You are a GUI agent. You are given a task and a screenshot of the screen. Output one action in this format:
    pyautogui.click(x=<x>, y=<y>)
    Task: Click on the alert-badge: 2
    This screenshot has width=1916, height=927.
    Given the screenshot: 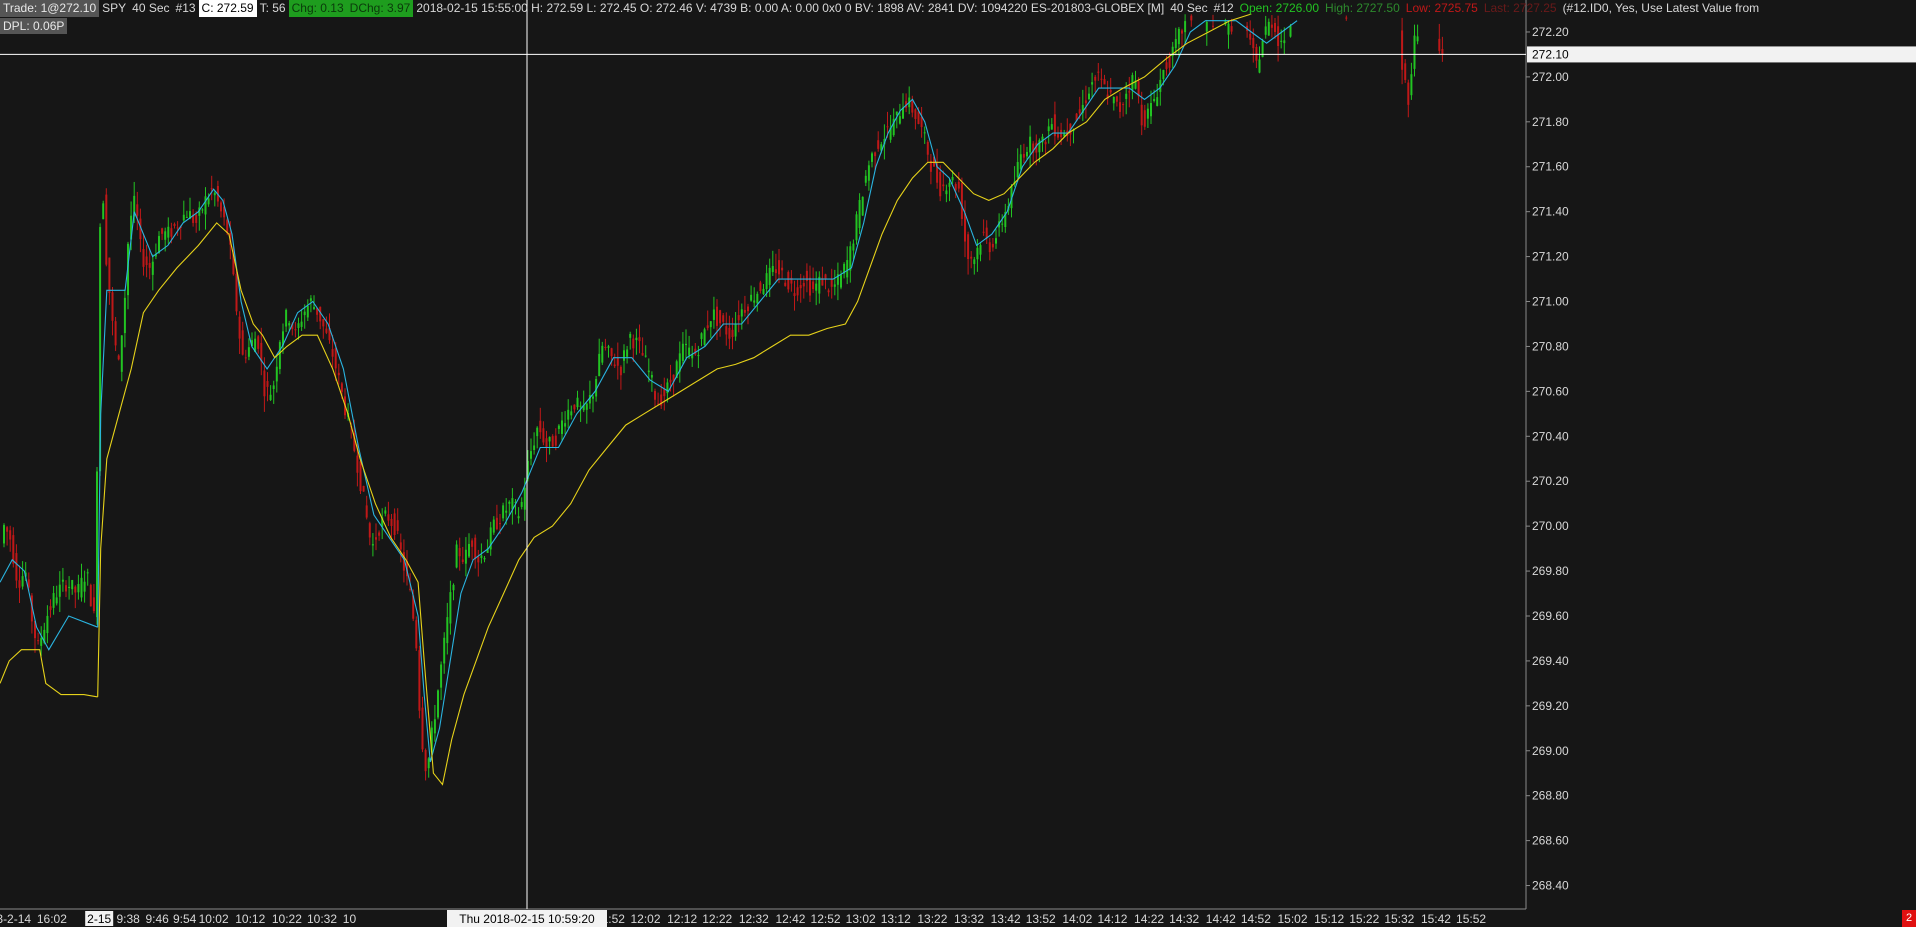 What is the action you would take?
    pyautogui.click(x=1909, y=918)
    